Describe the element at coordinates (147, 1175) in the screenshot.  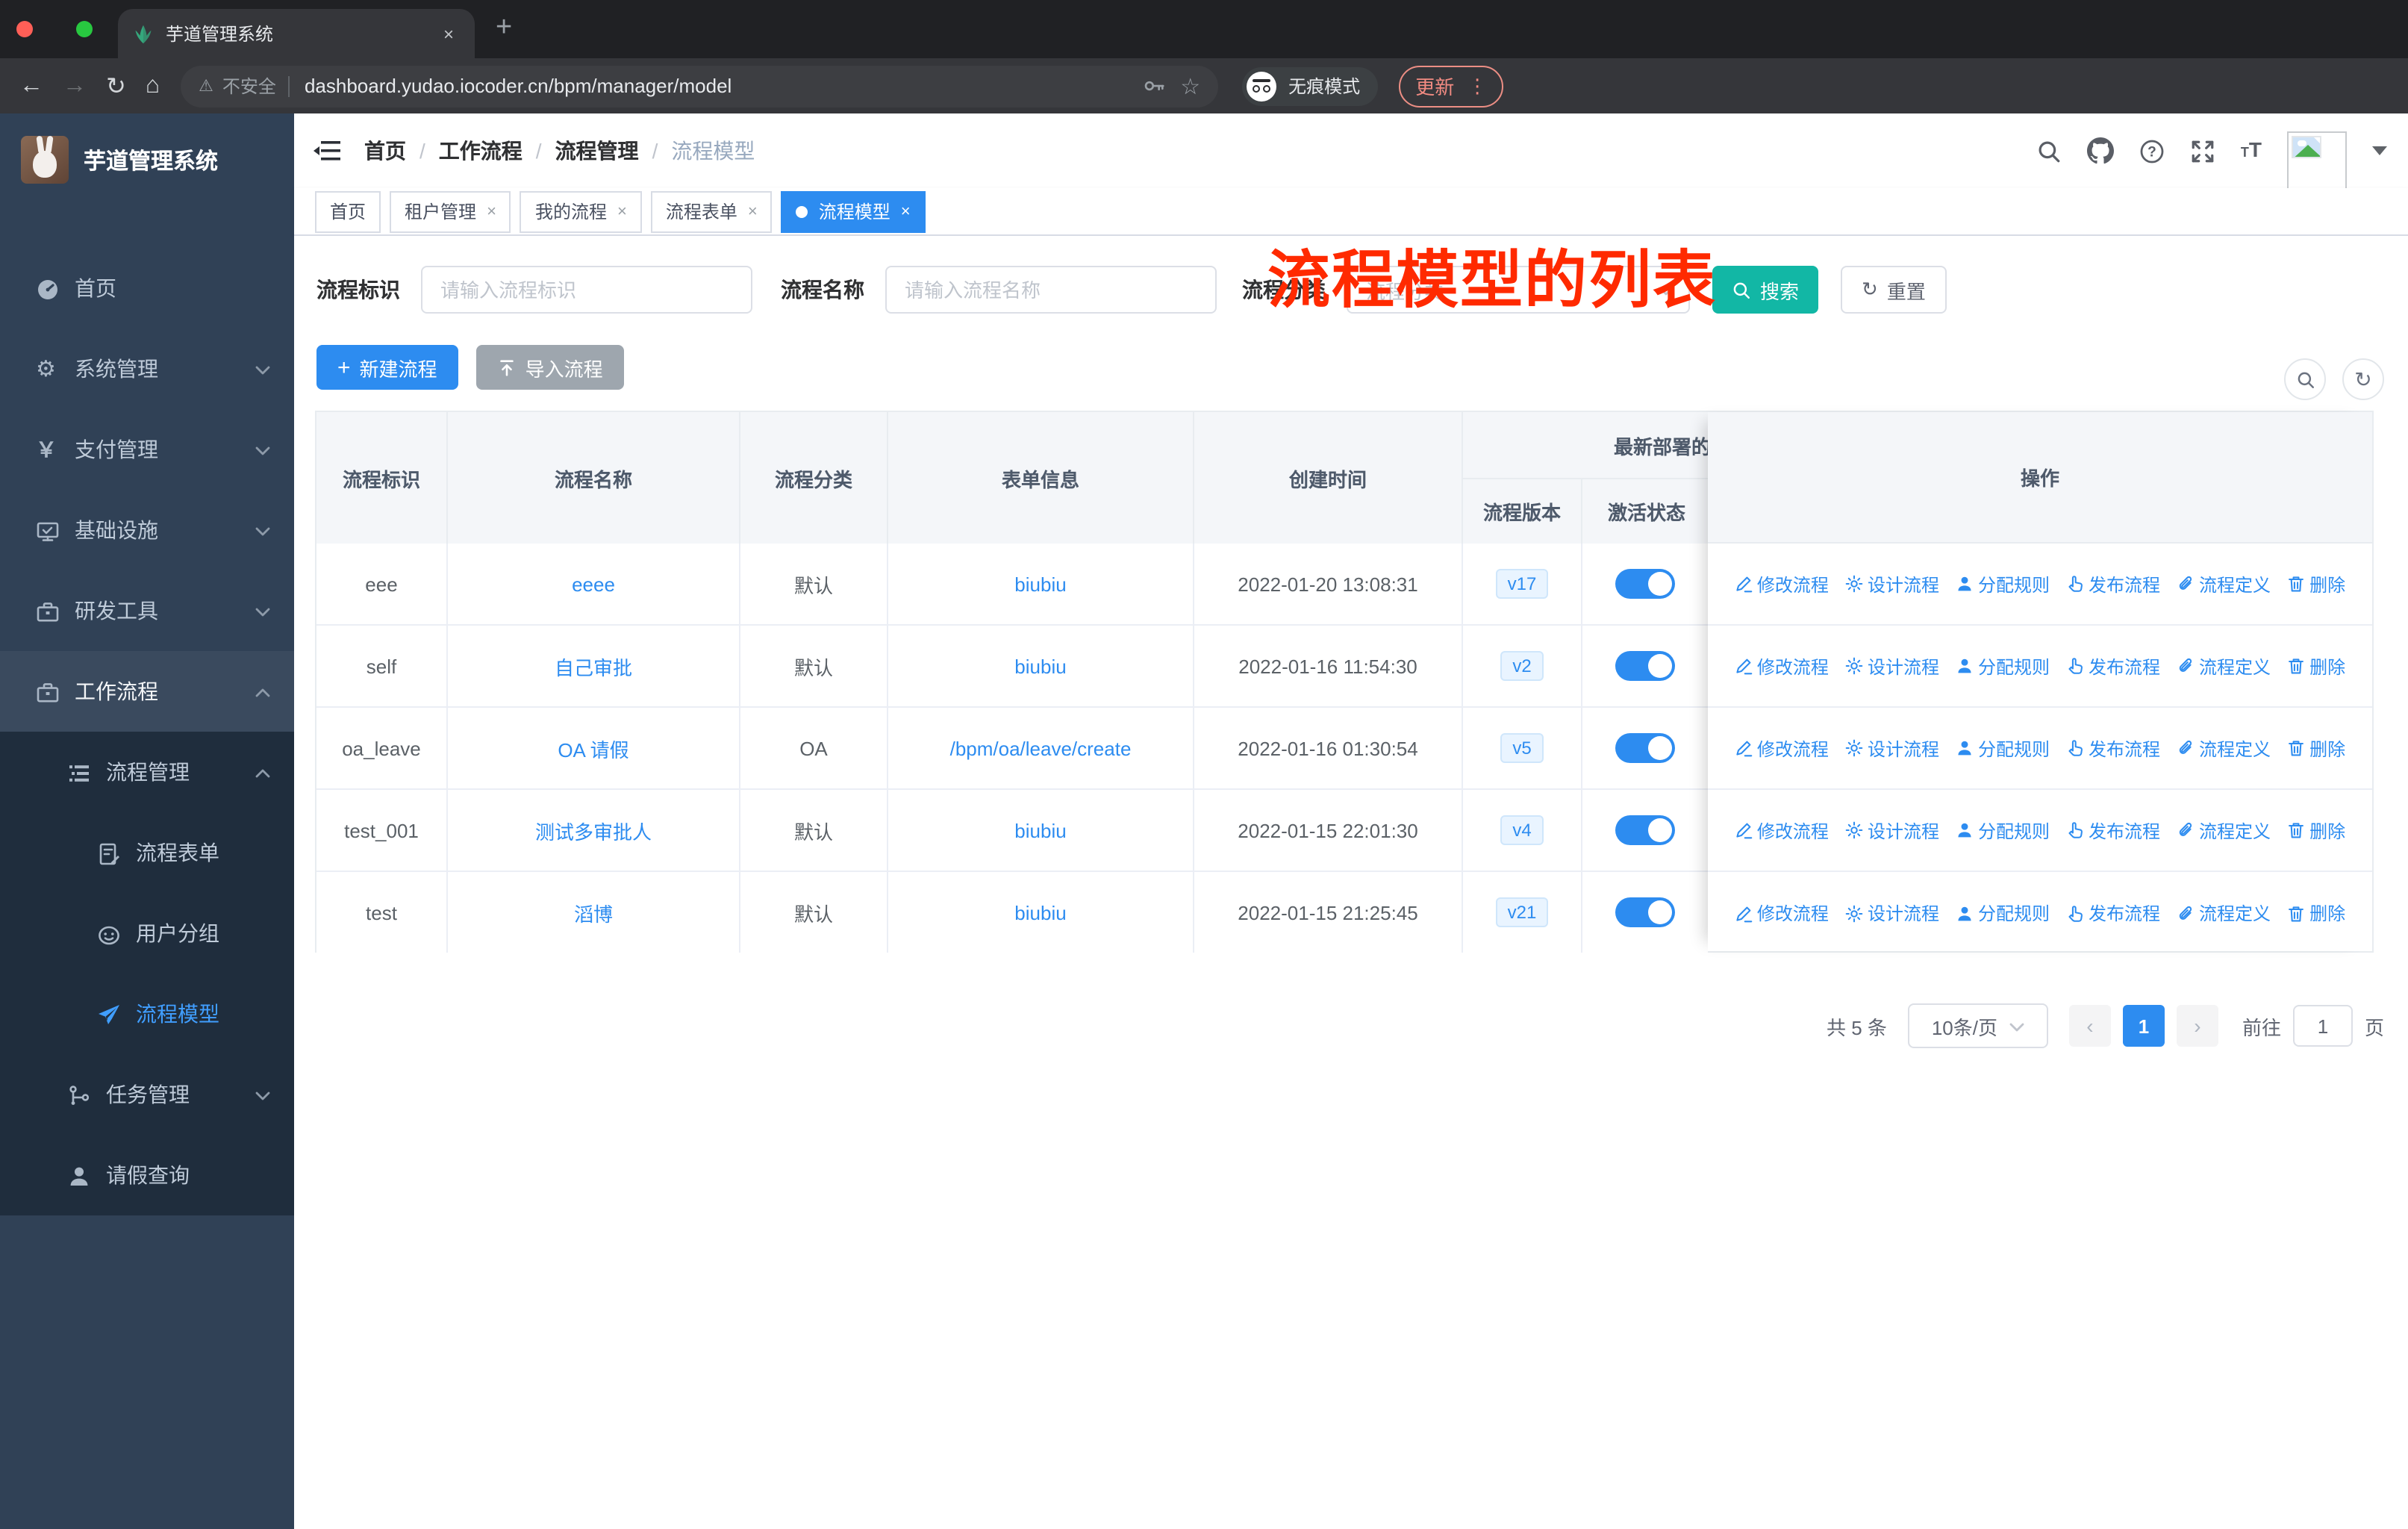
I see `sidebar-item-leave-query: 请假查询` at that location.